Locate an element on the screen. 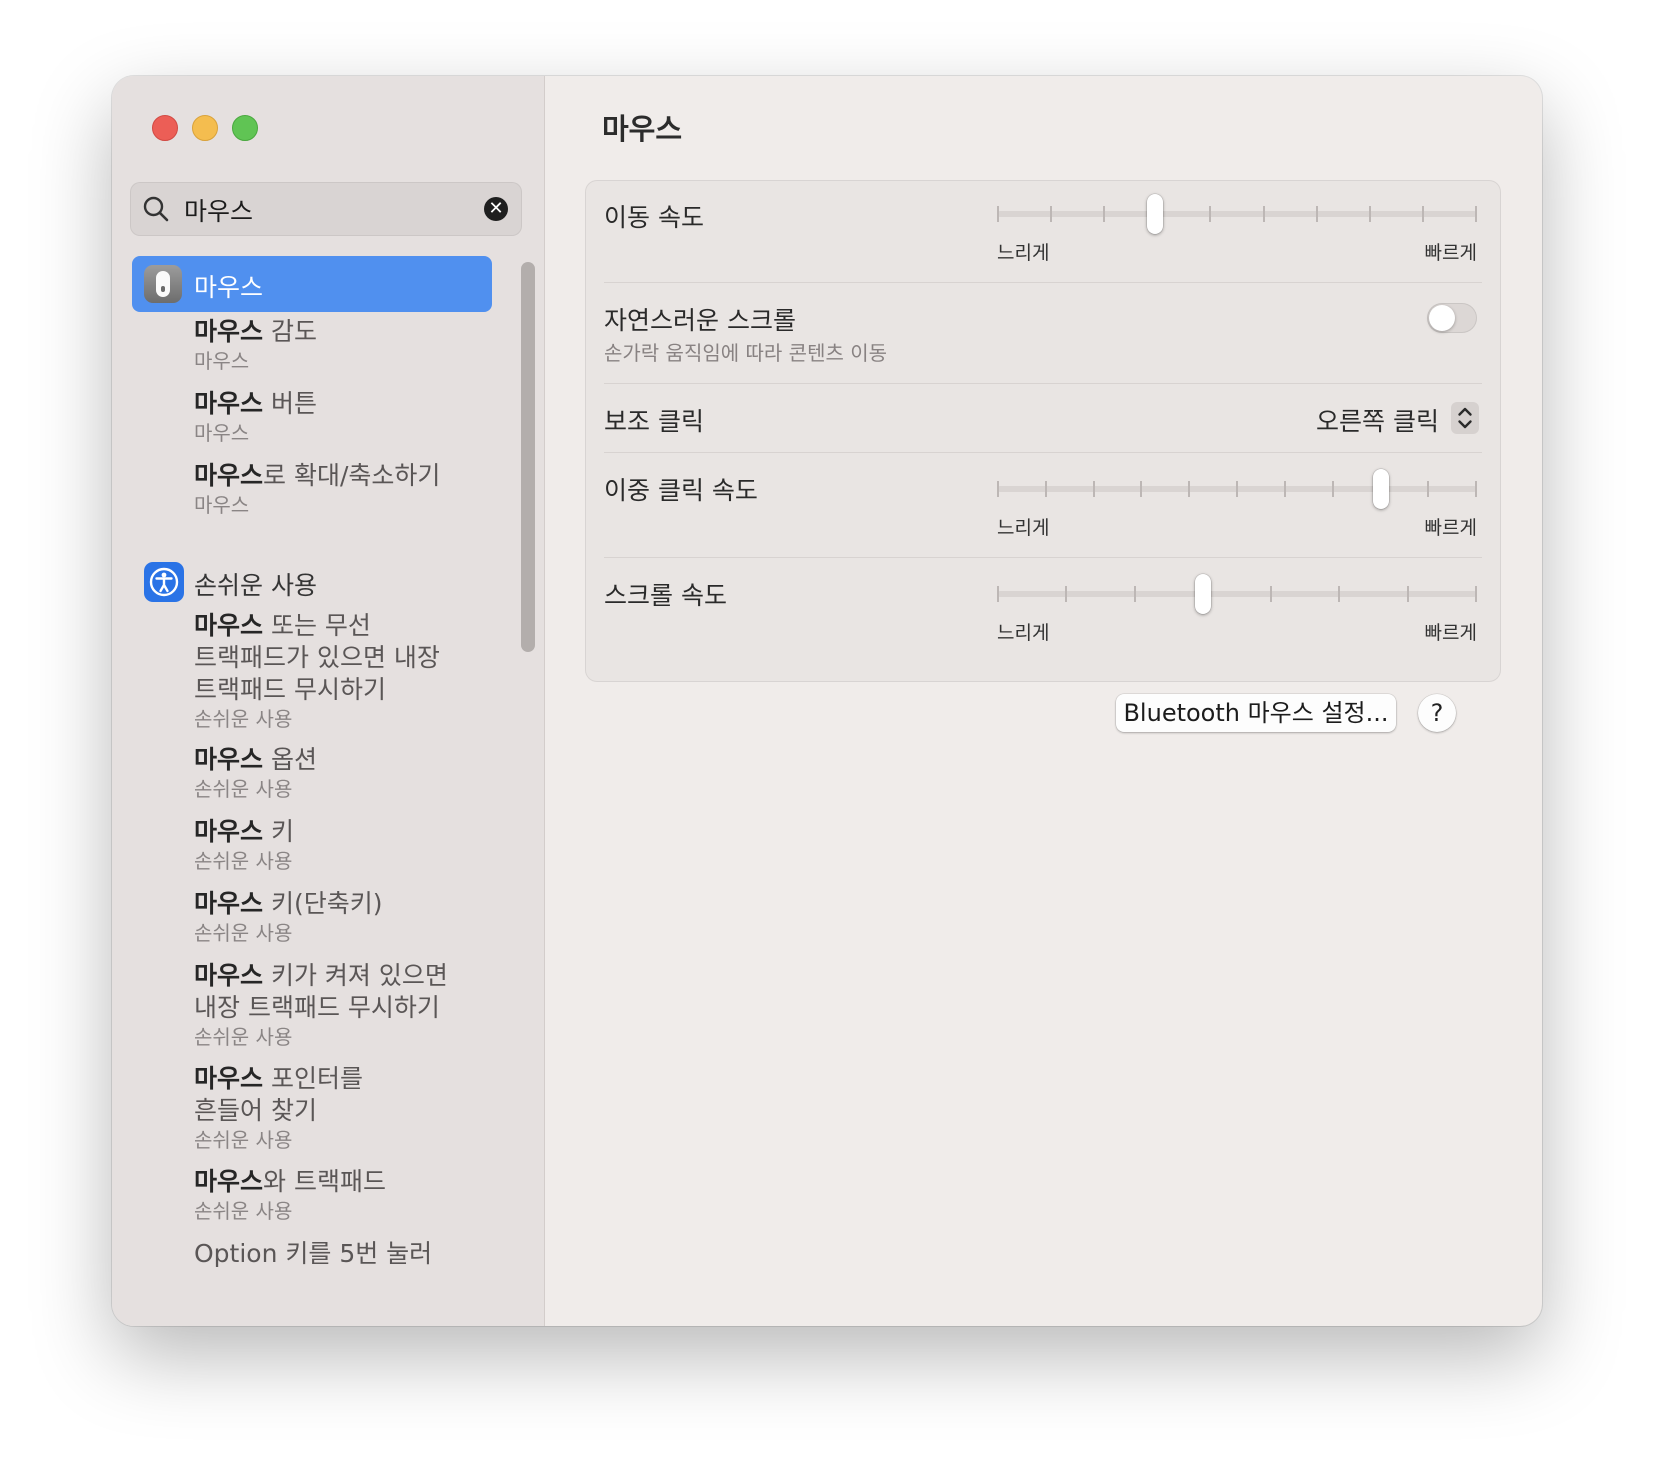  chevron-up-down-icon is located at coordinates (1465, 418).